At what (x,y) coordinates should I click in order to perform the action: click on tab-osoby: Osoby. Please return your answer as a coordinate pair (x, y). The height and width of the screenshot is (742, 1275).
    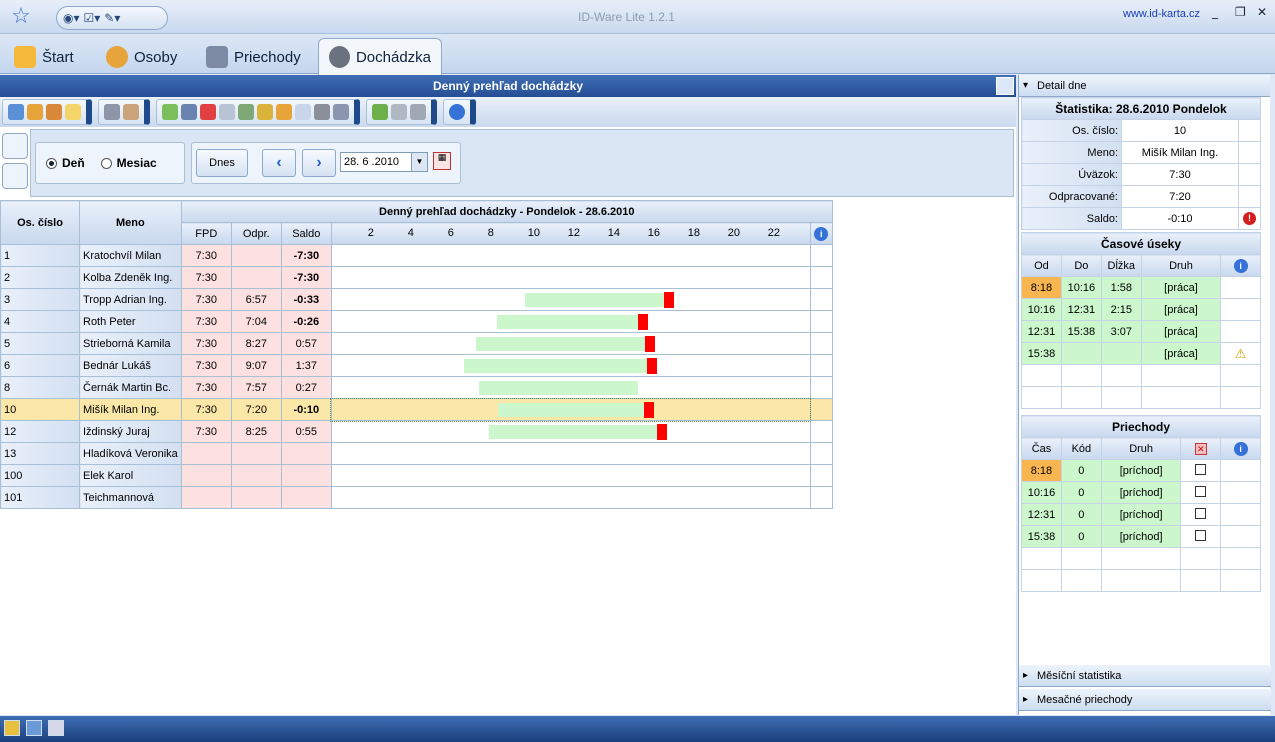
    Looking at the image, I should click on (141, 57).